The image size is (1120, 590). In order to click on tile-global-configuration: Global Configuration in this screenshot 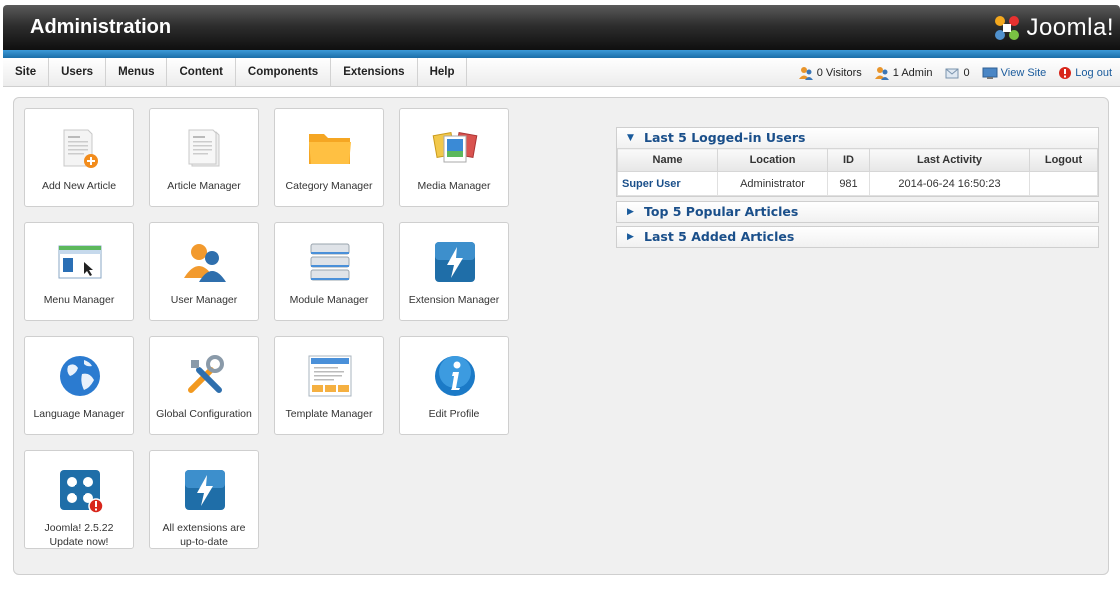, I will do `click(204, 385)`.